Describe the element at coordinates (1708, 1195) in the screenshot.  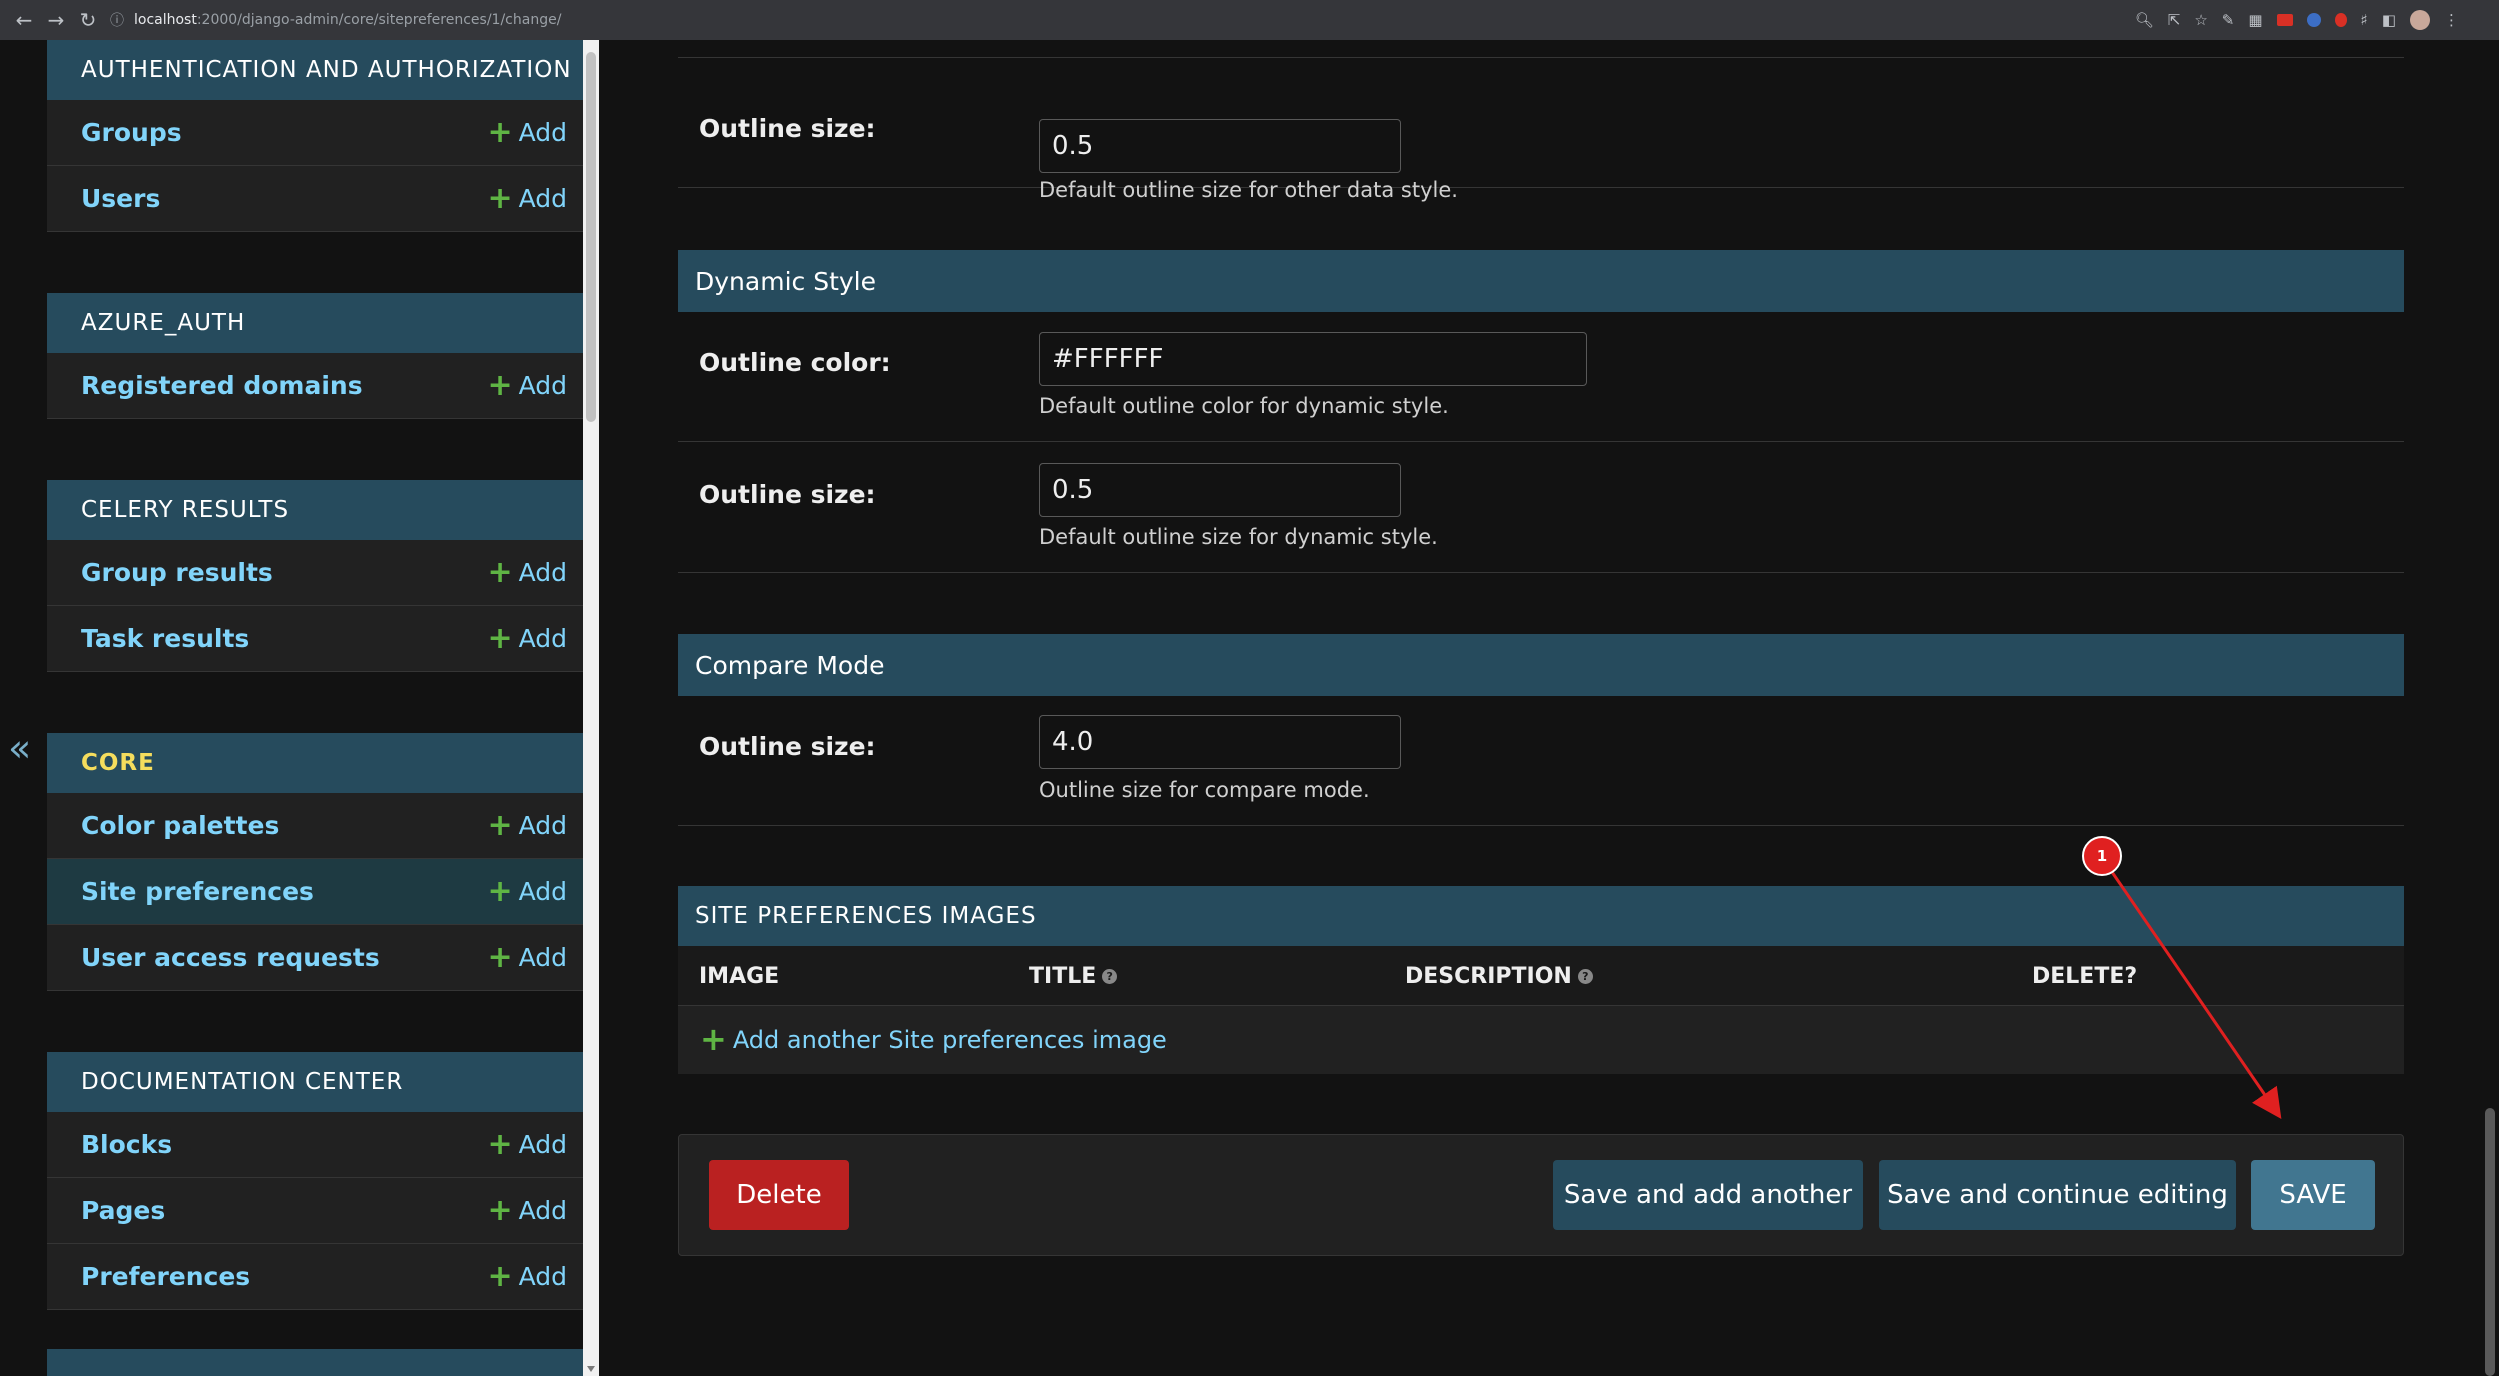
I see `save-and-add-another-button: Save and add another` at that location.